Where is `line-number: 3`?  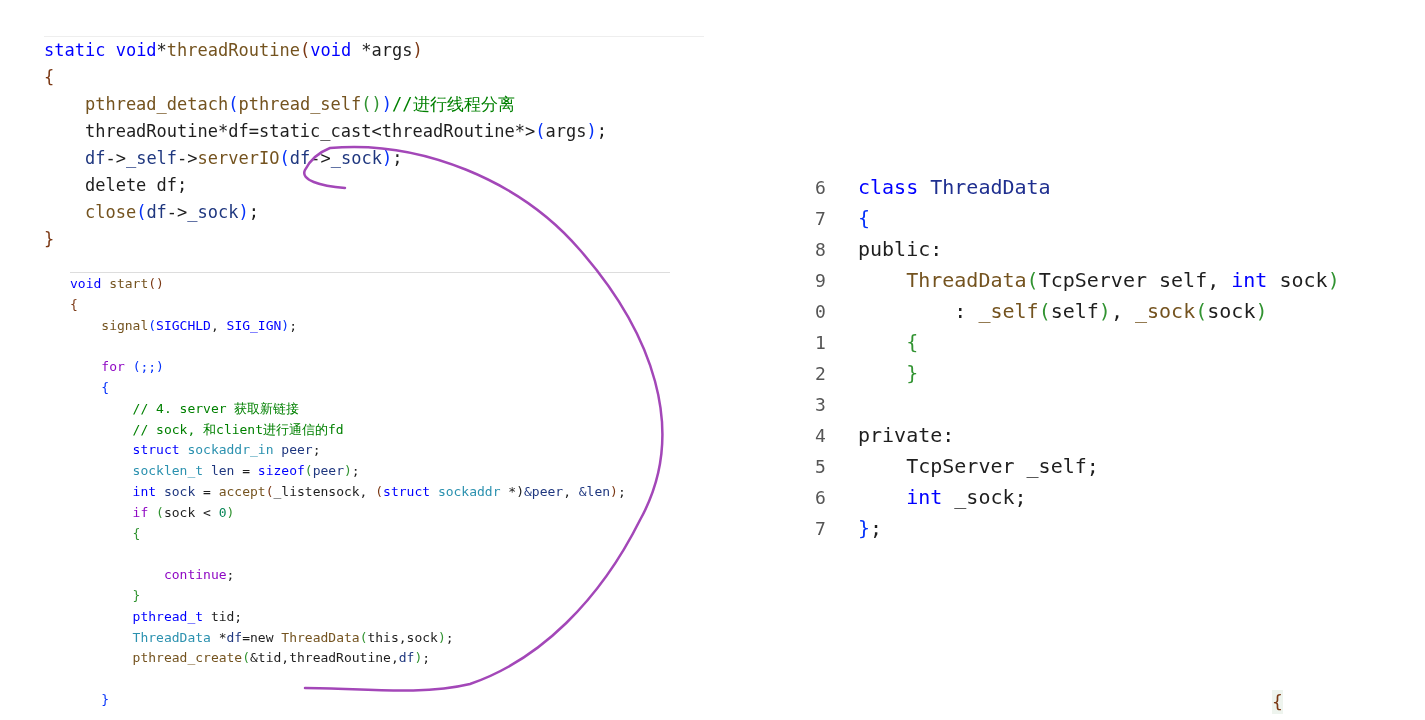
line-number: 3 is located at coordinates (821, 405).